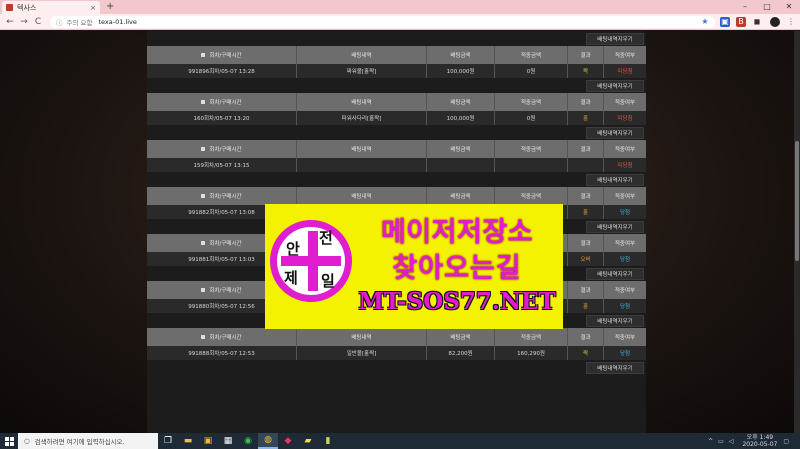 The width and height of the screenshot is (800, 449). I want to click on column-header: 회차/구매시간, so click(222, 55).